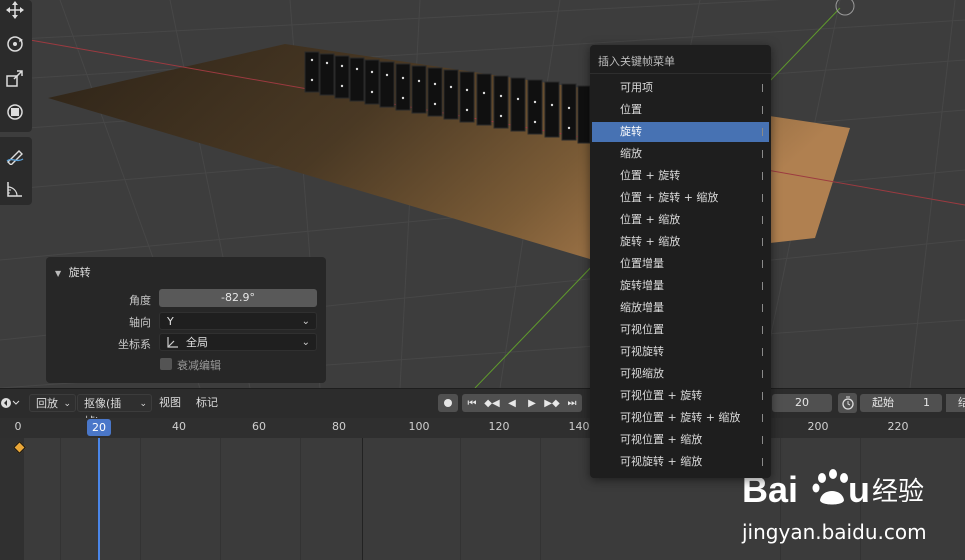 This screenshot has height=560, width=965. I want to click on menu-item: 可视旋转, so click(680, 352).